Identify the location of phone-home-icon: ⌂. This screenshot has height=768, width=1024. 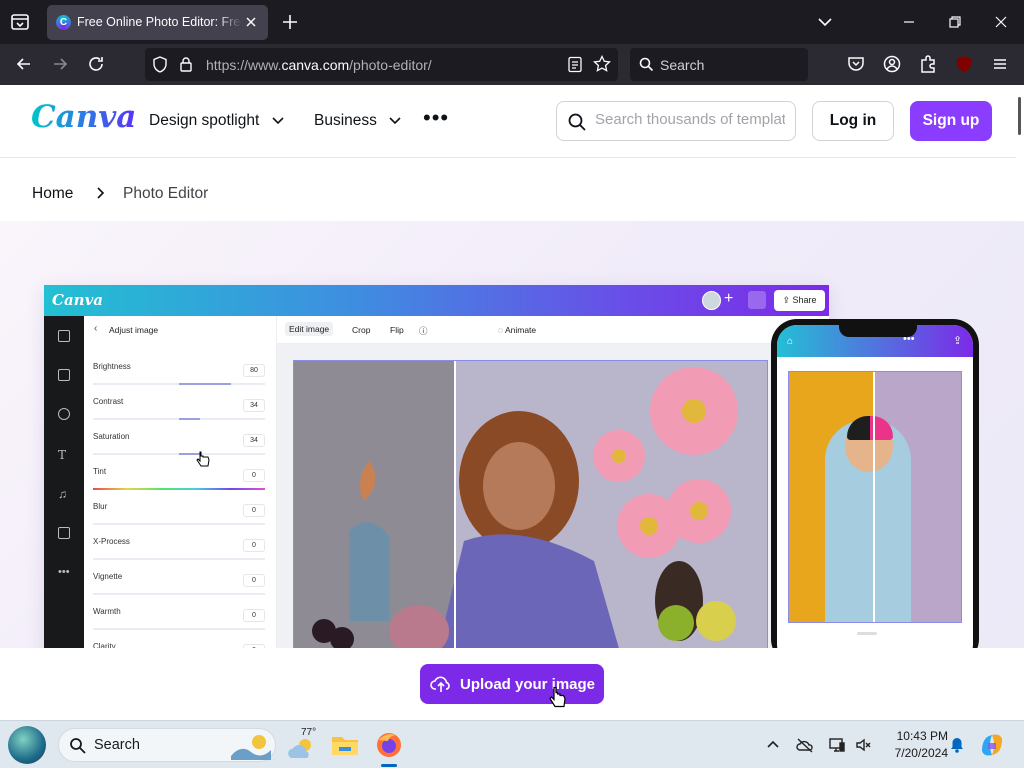
(790, 341).